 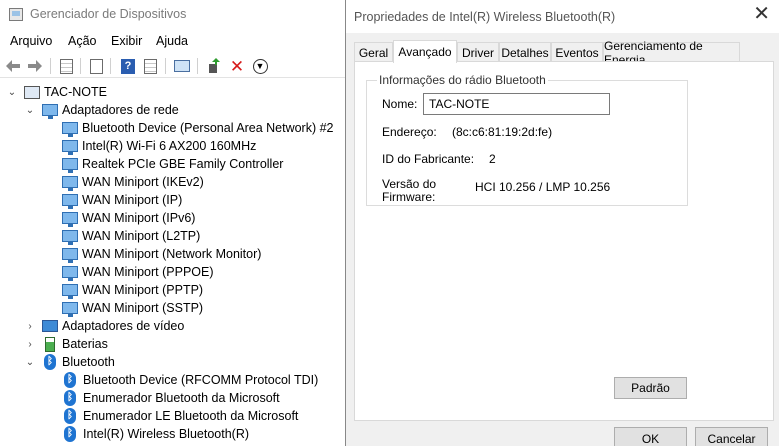 I want to click on firmware-label-line1: Versão do, so click(x=409, y=184).